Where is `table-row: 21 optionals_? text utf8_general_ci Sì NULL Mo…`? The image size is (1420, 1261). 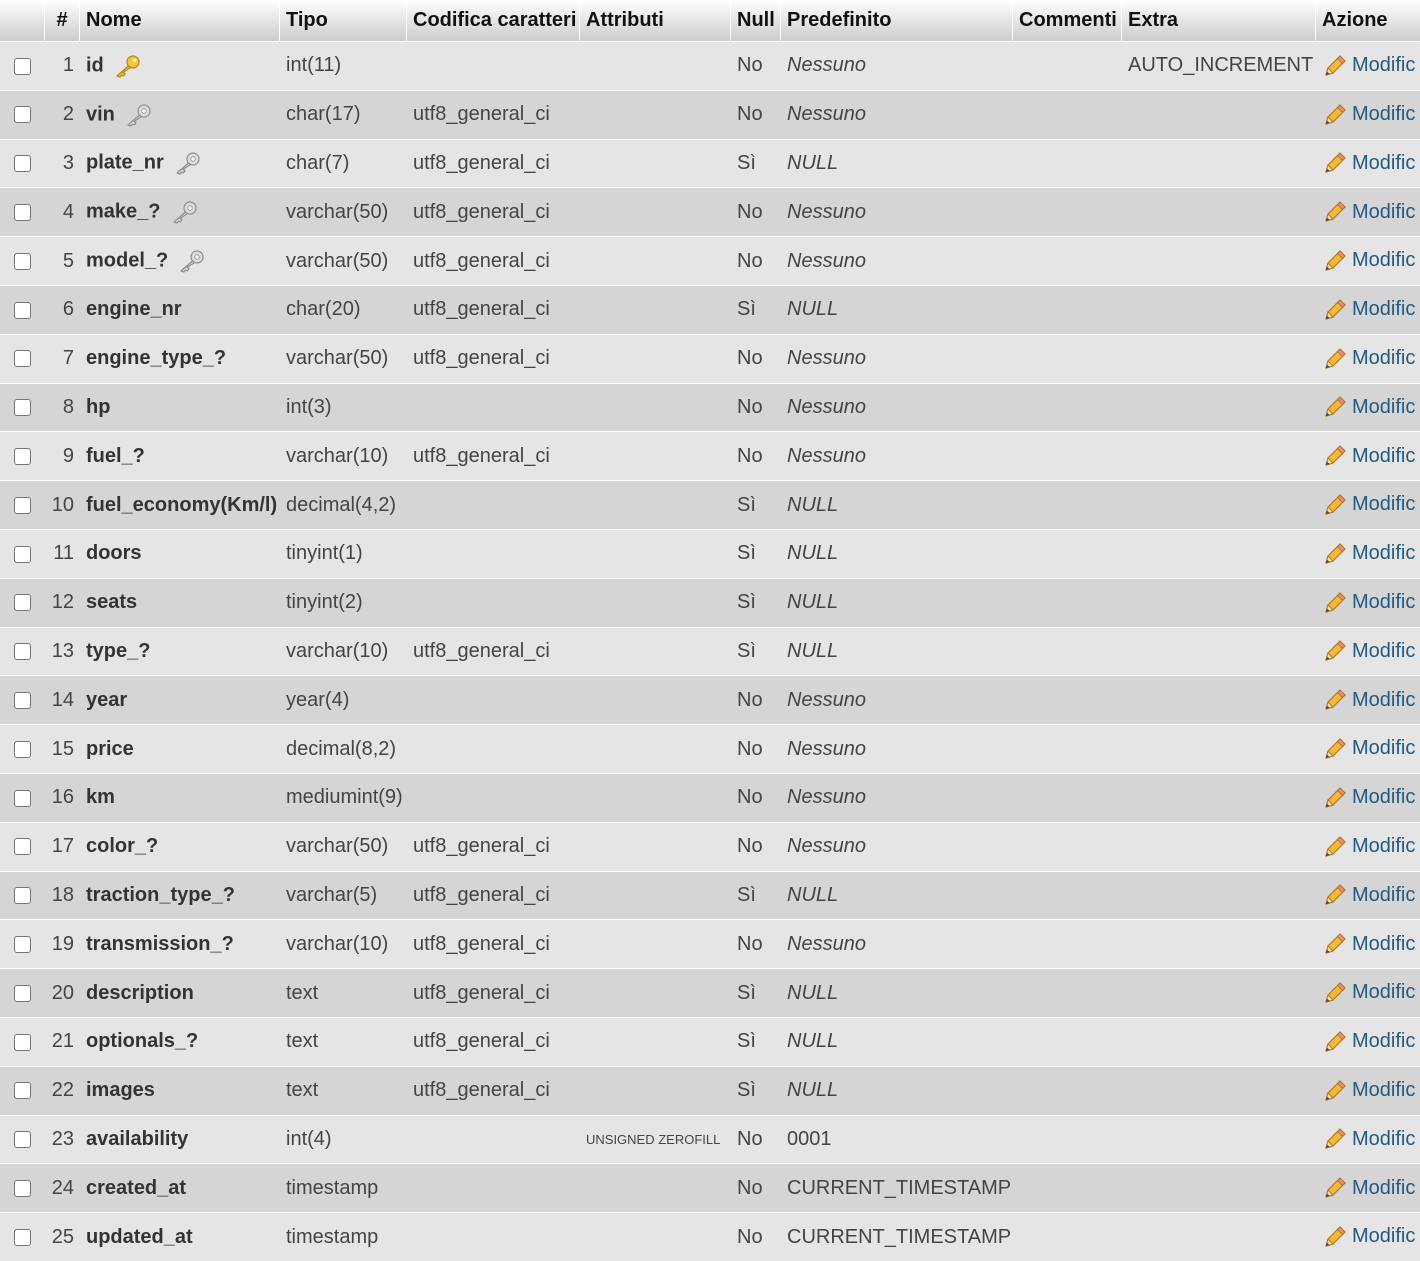
table-row: 21 optionals_? text utf8_general_ci Sì NULL Mo… is located at coordinates (710, 1041).